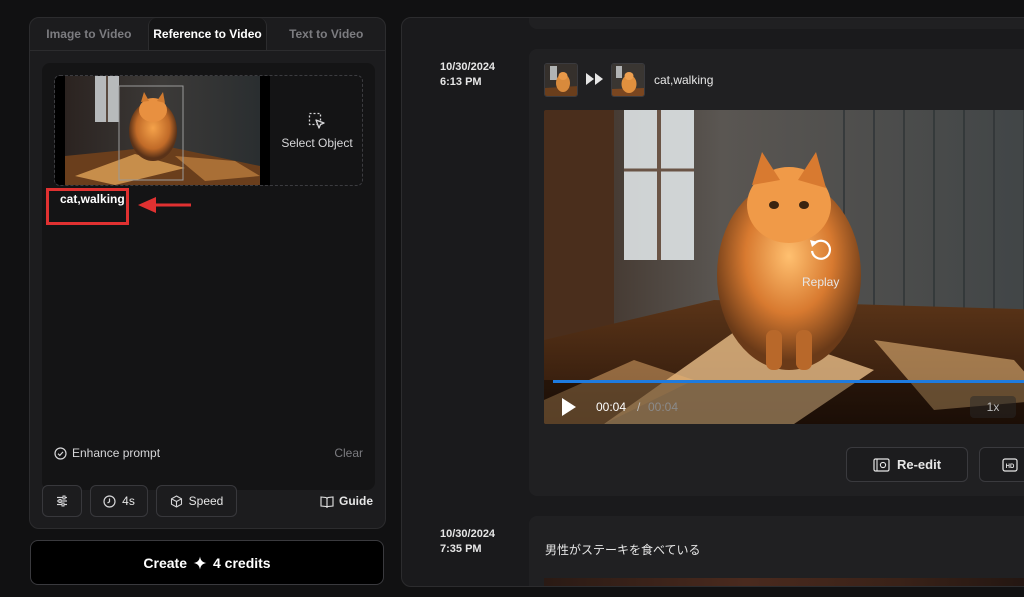 Image resolution: width=1024 pixels, height=597 pixels. I want to click on generation-toolbar: 4s Speed Guide, so click(208, 501).